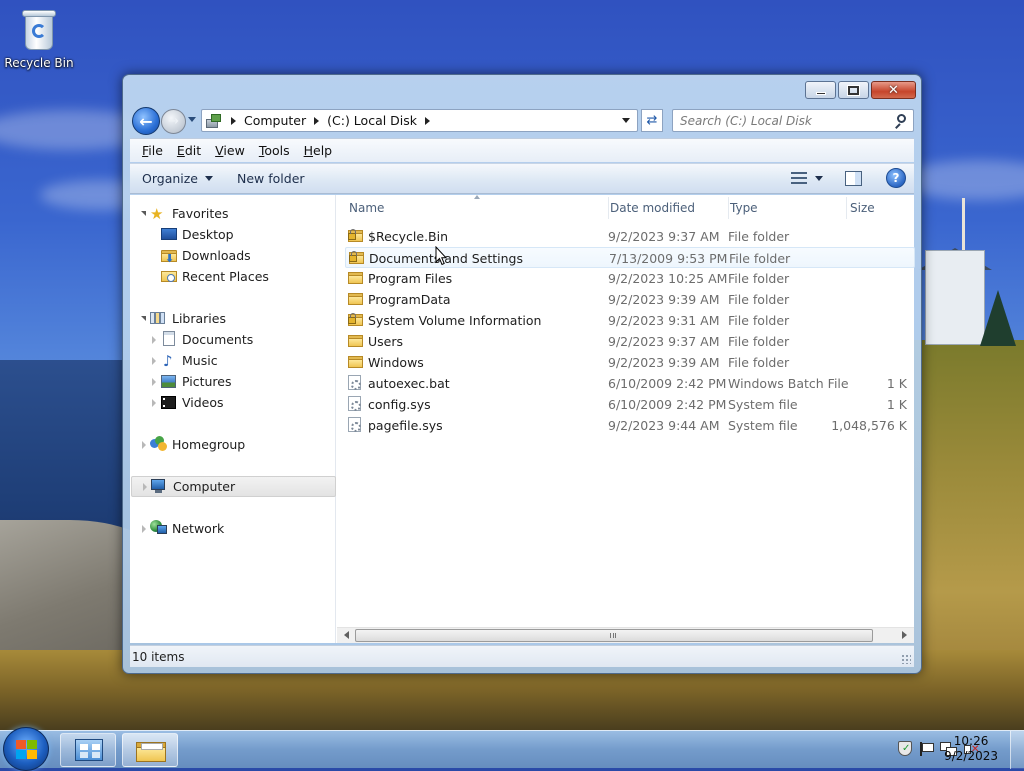  I want to click on file-row: Windows 9/2/2023 9:39 AM File folder, so click(630, 362).